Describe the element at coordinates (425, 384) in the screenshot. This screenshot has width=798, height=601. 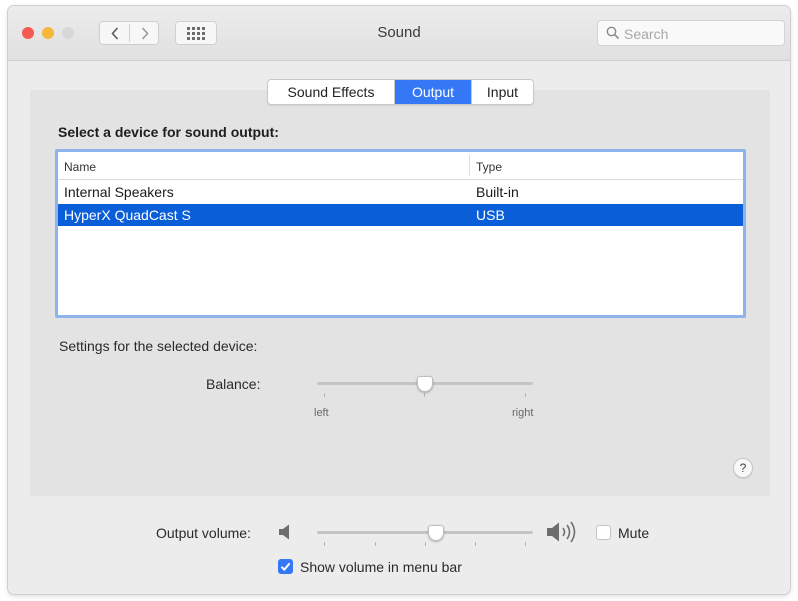
I see `balance-slider-thumb` at that location.